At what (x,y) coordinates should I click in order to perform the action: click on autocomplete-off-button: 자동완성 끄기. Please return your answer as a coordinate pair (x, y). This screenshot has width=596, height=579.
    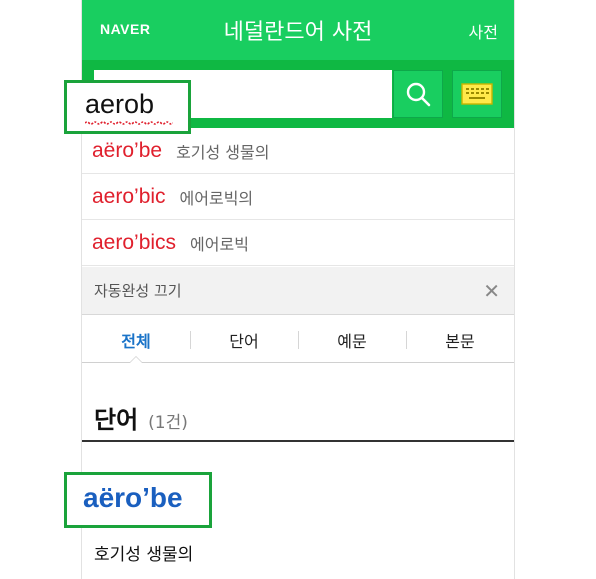
    Looking at the image, I should click on (138, 290).